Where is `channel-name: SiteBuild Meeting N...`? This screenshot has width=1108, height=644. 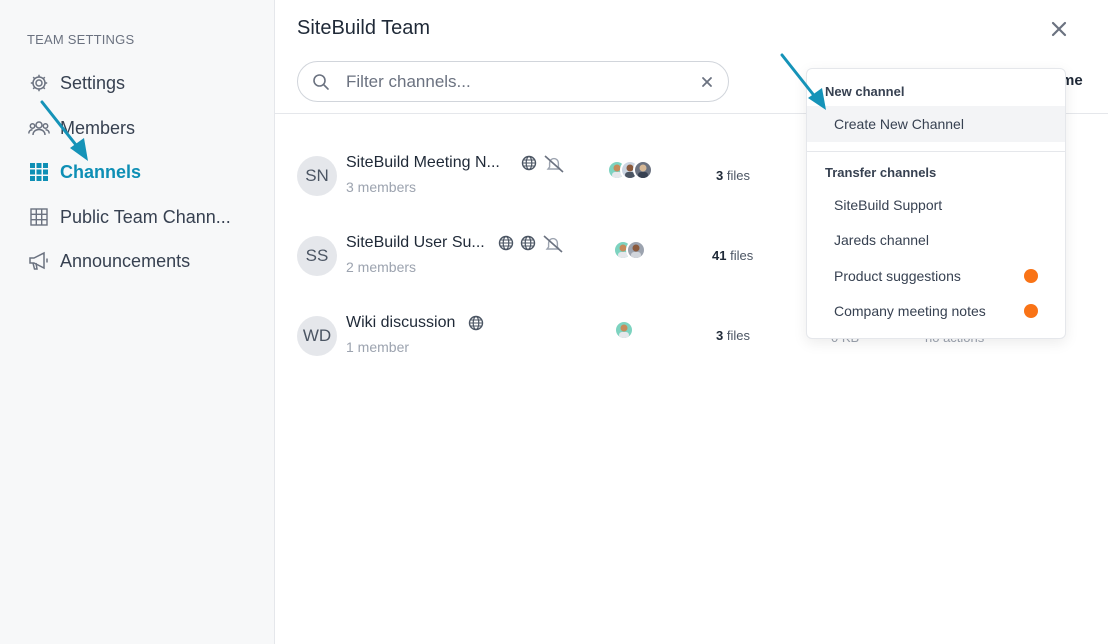 channel-name: SiteBuild Meeting N... is located at coordinates (423, 162).